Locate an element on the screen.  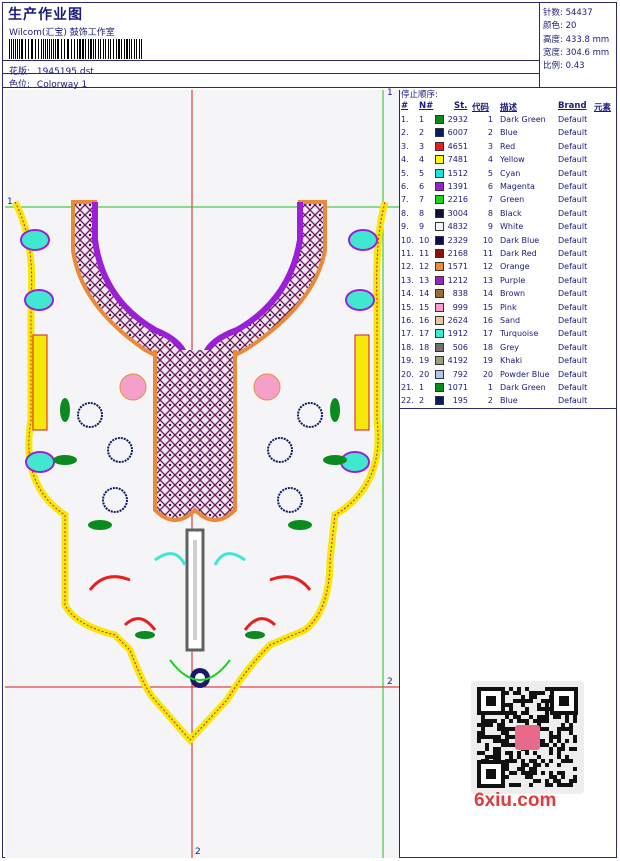
table-row: 9. 9 4832 9 White Default is located at coordinates (508, 227).